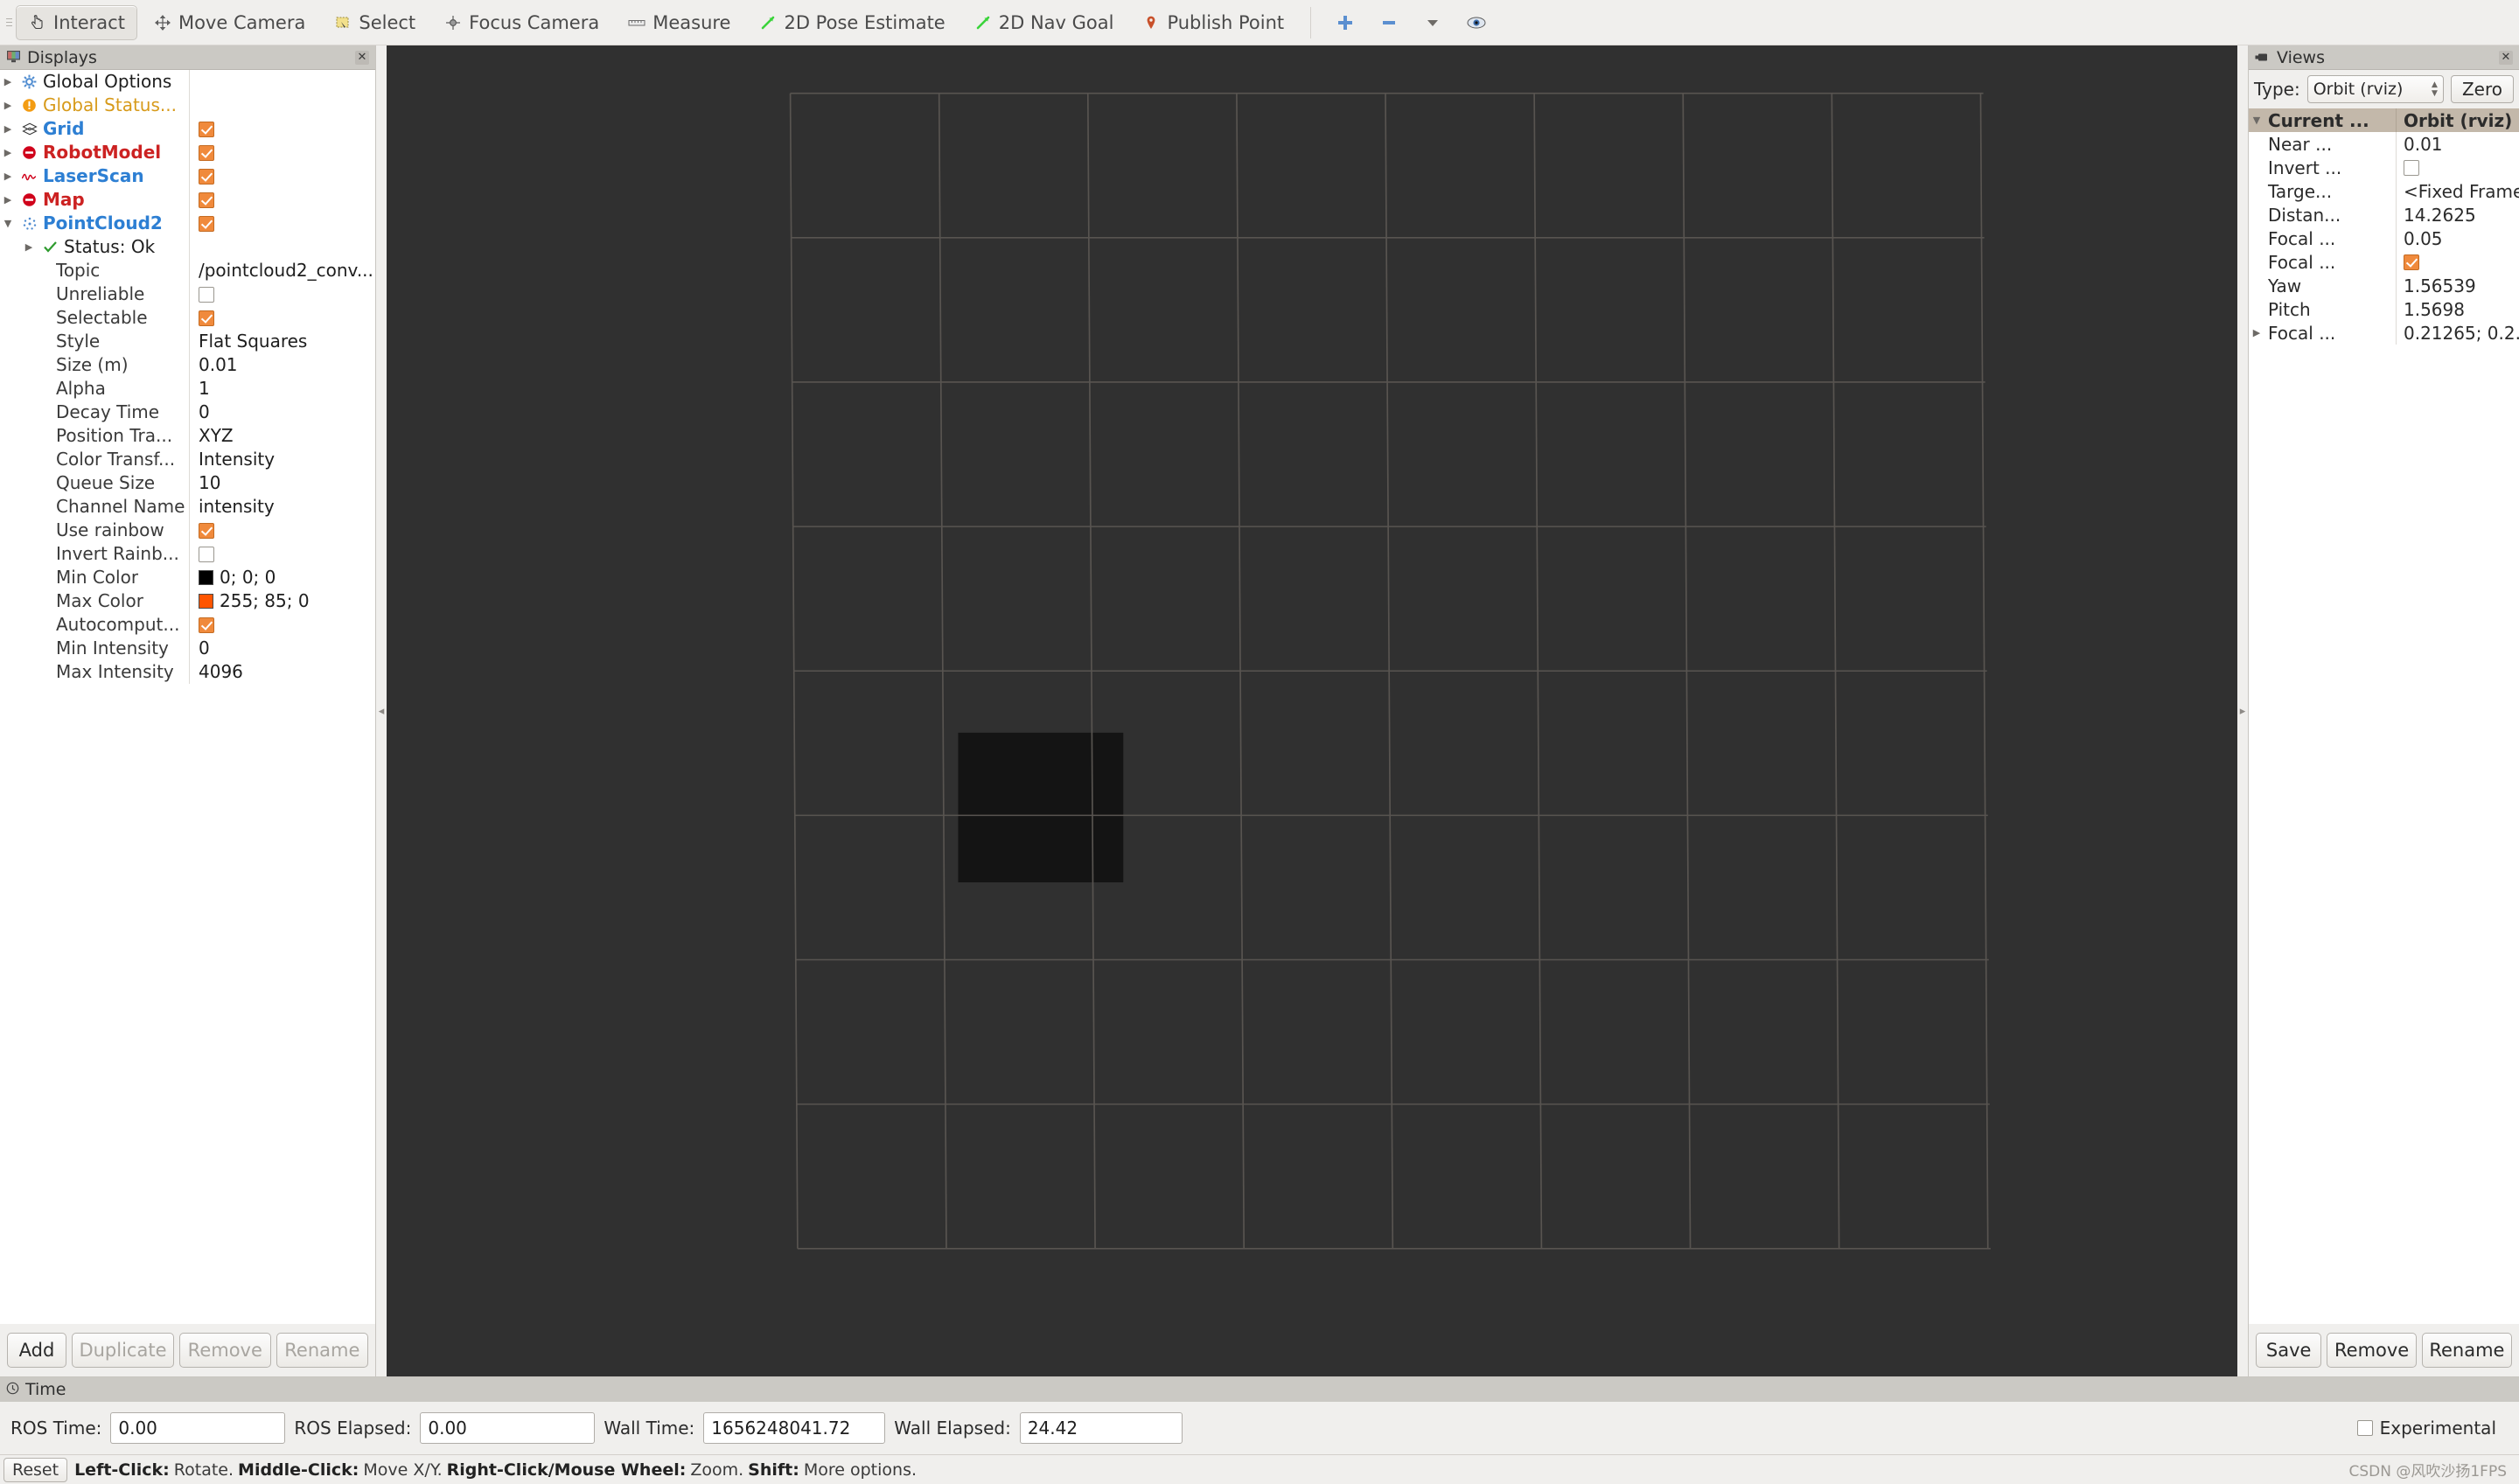 Image resolution: width=2519 pixels, height=1484 pixels. What do you see at coordinates (2457, 285) in the screenshot?
I see `view-property-value: 1.56539` at bounding box center [2457, 285].